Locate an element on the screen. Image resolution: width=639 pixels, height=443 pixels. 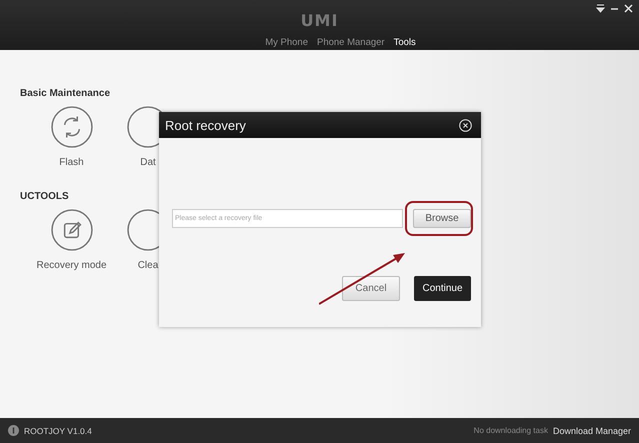
tool-label: Flash is located at coordinates (71, 162).